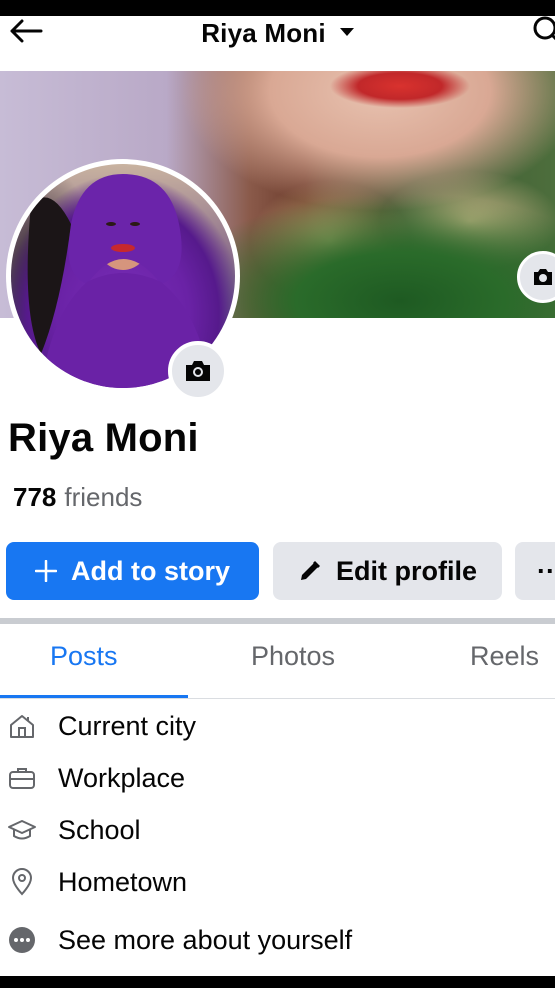 The width and height of the screenshot is (555, 988). I want to click on header-profile-switcher: Riya Moni, so click(277, 33).